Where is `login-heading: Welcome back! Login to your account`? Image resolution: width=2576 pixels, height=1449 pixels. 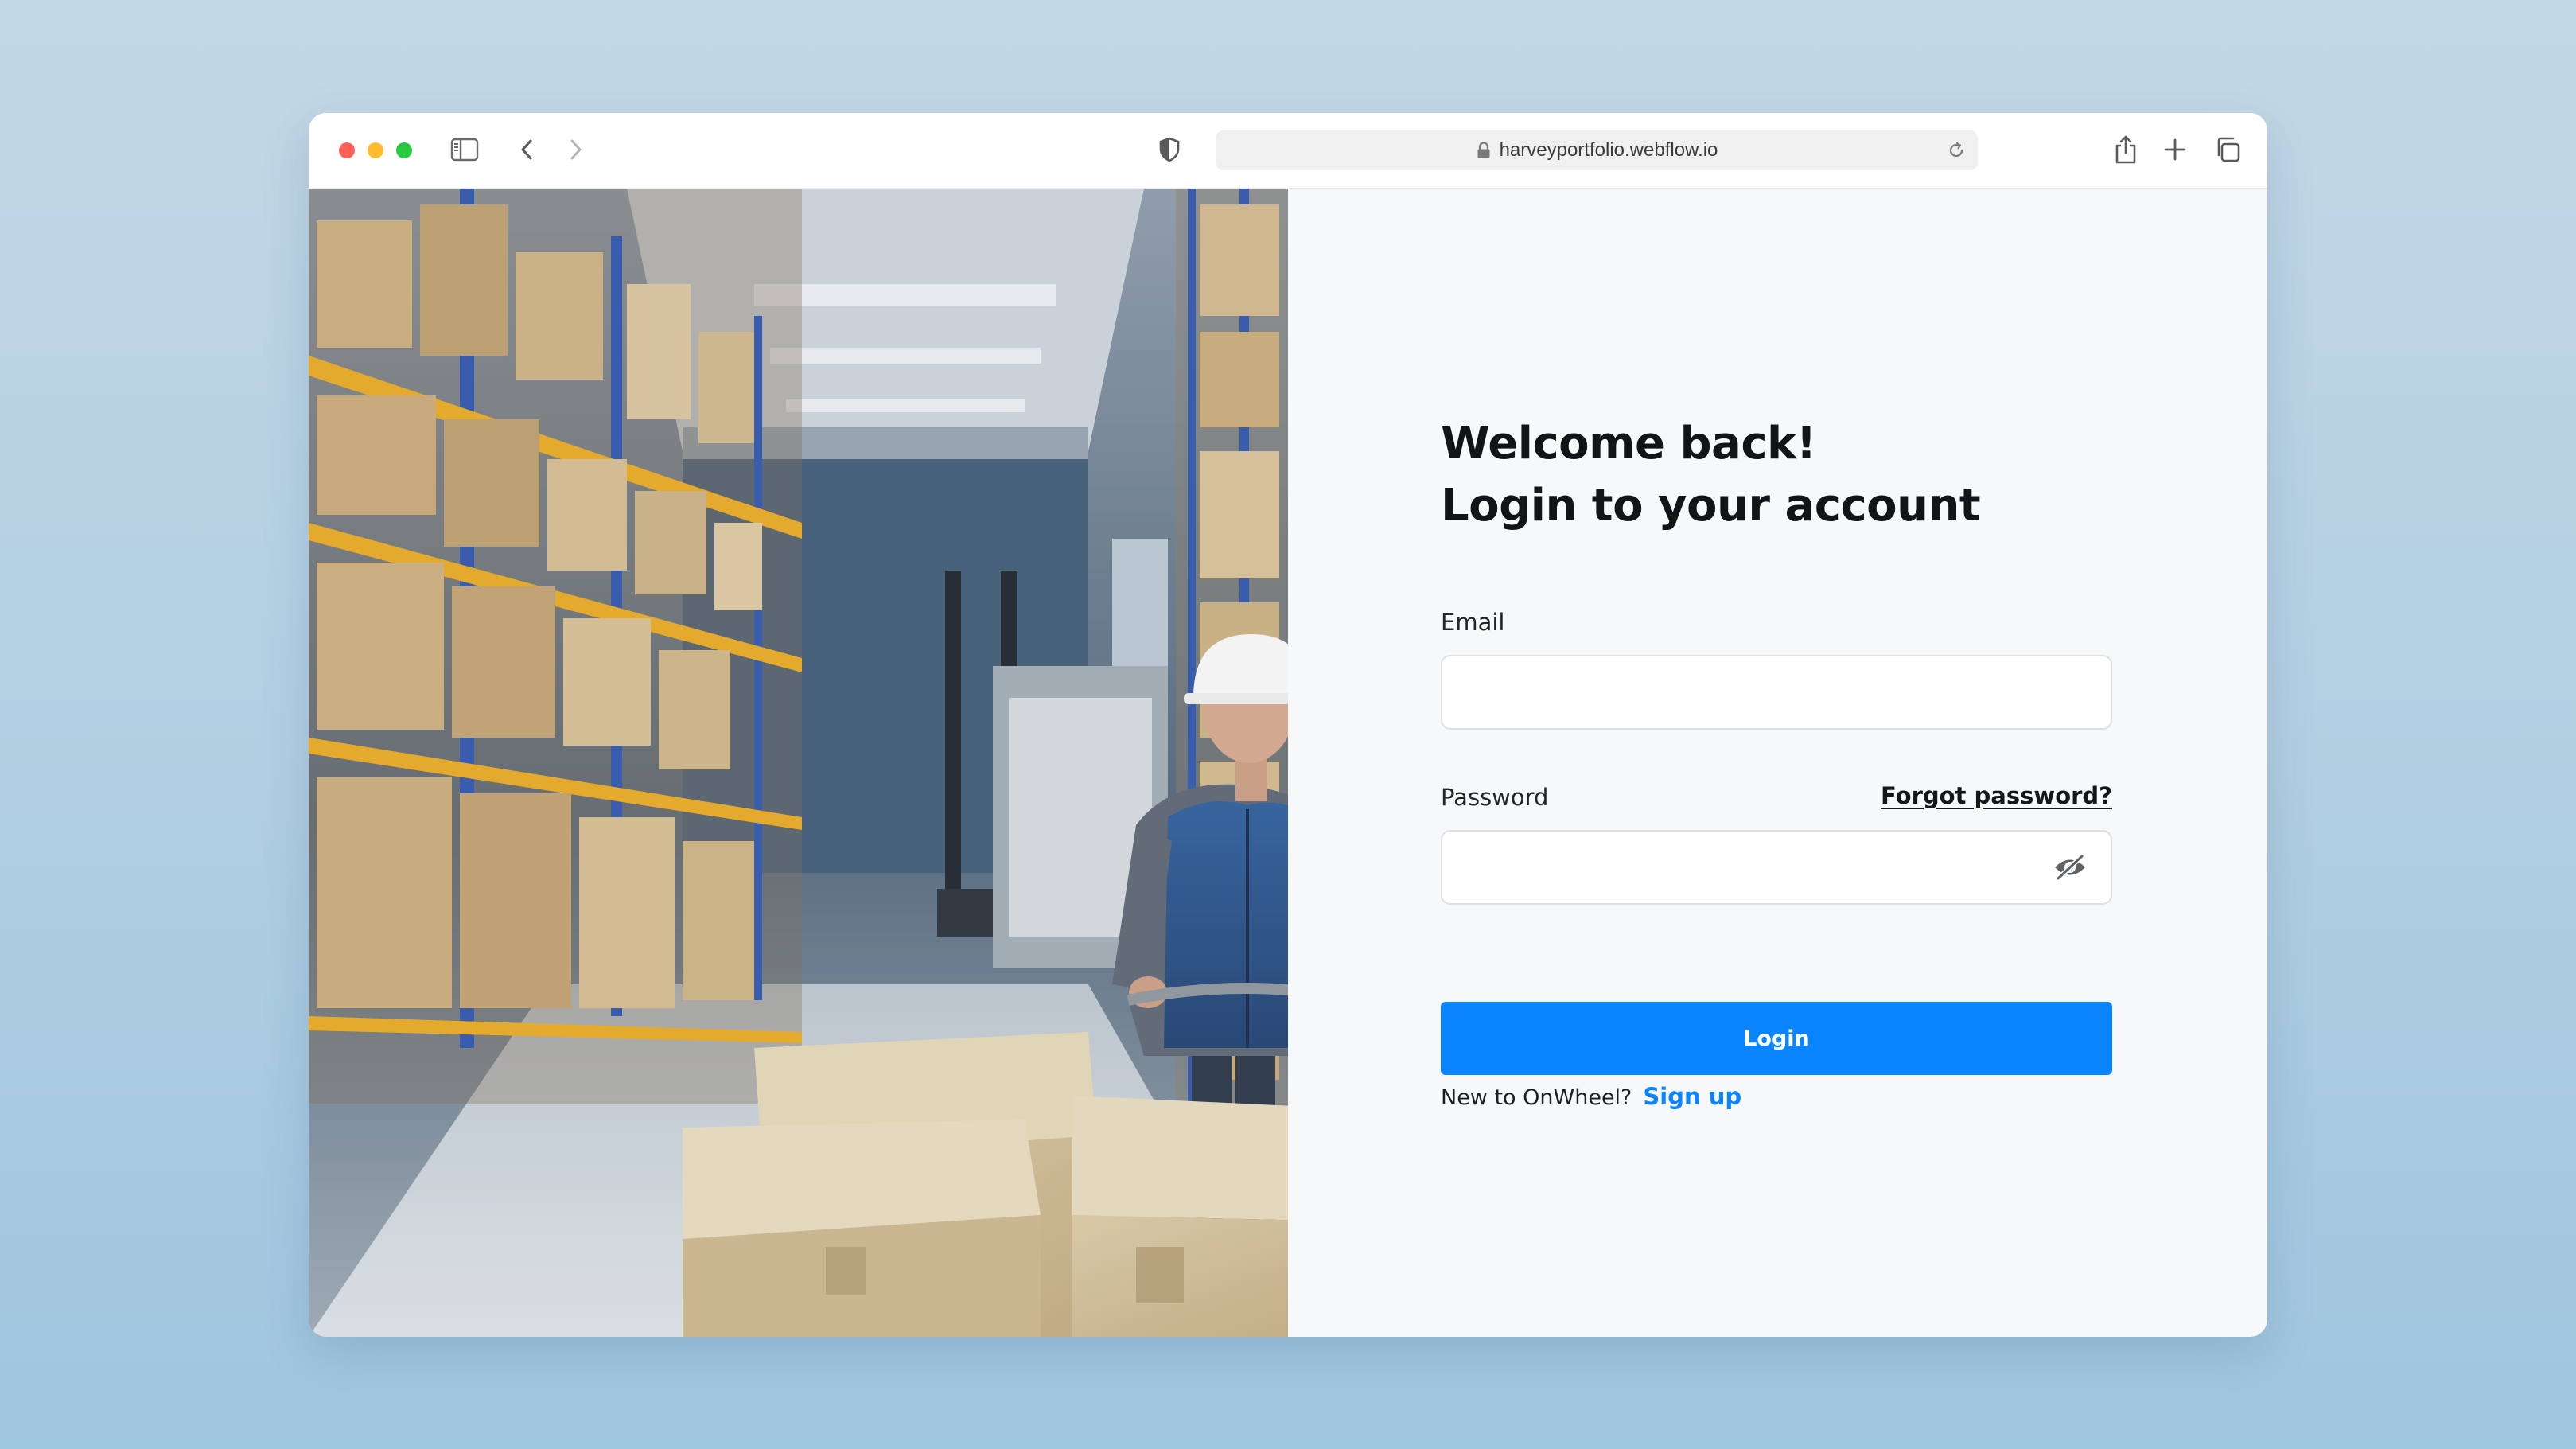 login-heading: Welcome back! Login to your account is located at coordinates (1711, 475).